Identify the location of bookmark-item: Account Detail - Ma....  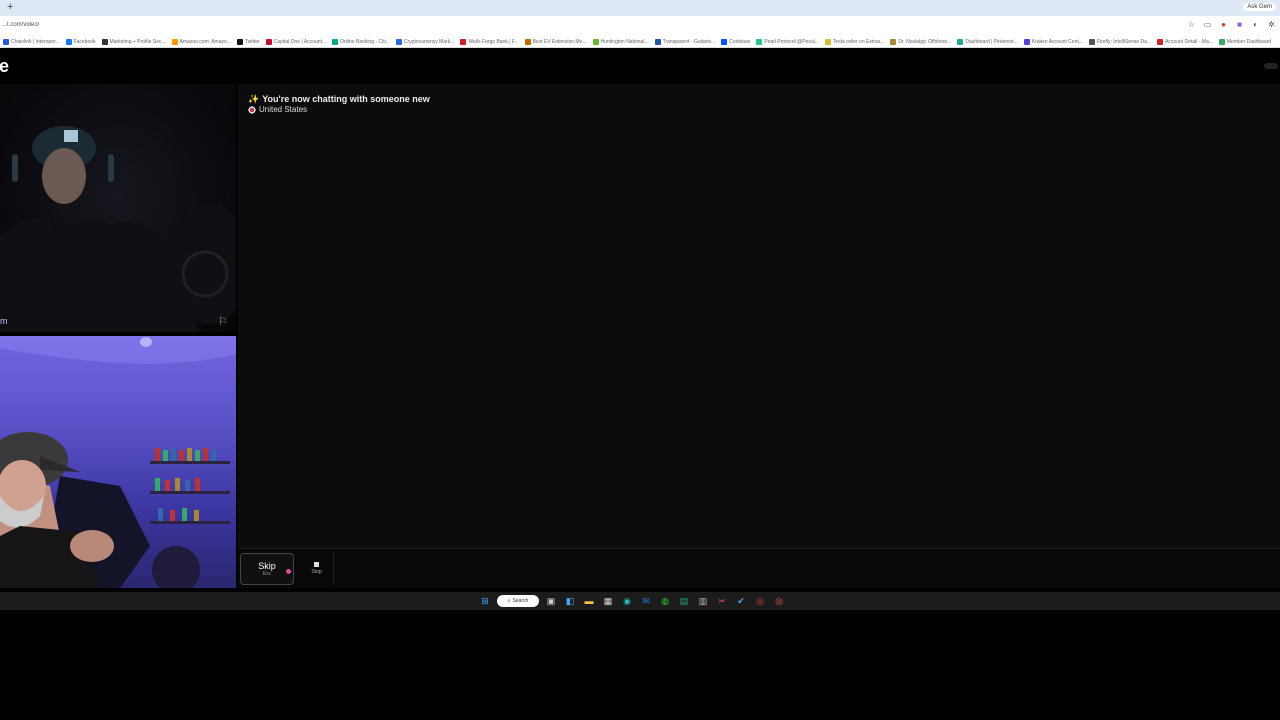
(1185, 41).